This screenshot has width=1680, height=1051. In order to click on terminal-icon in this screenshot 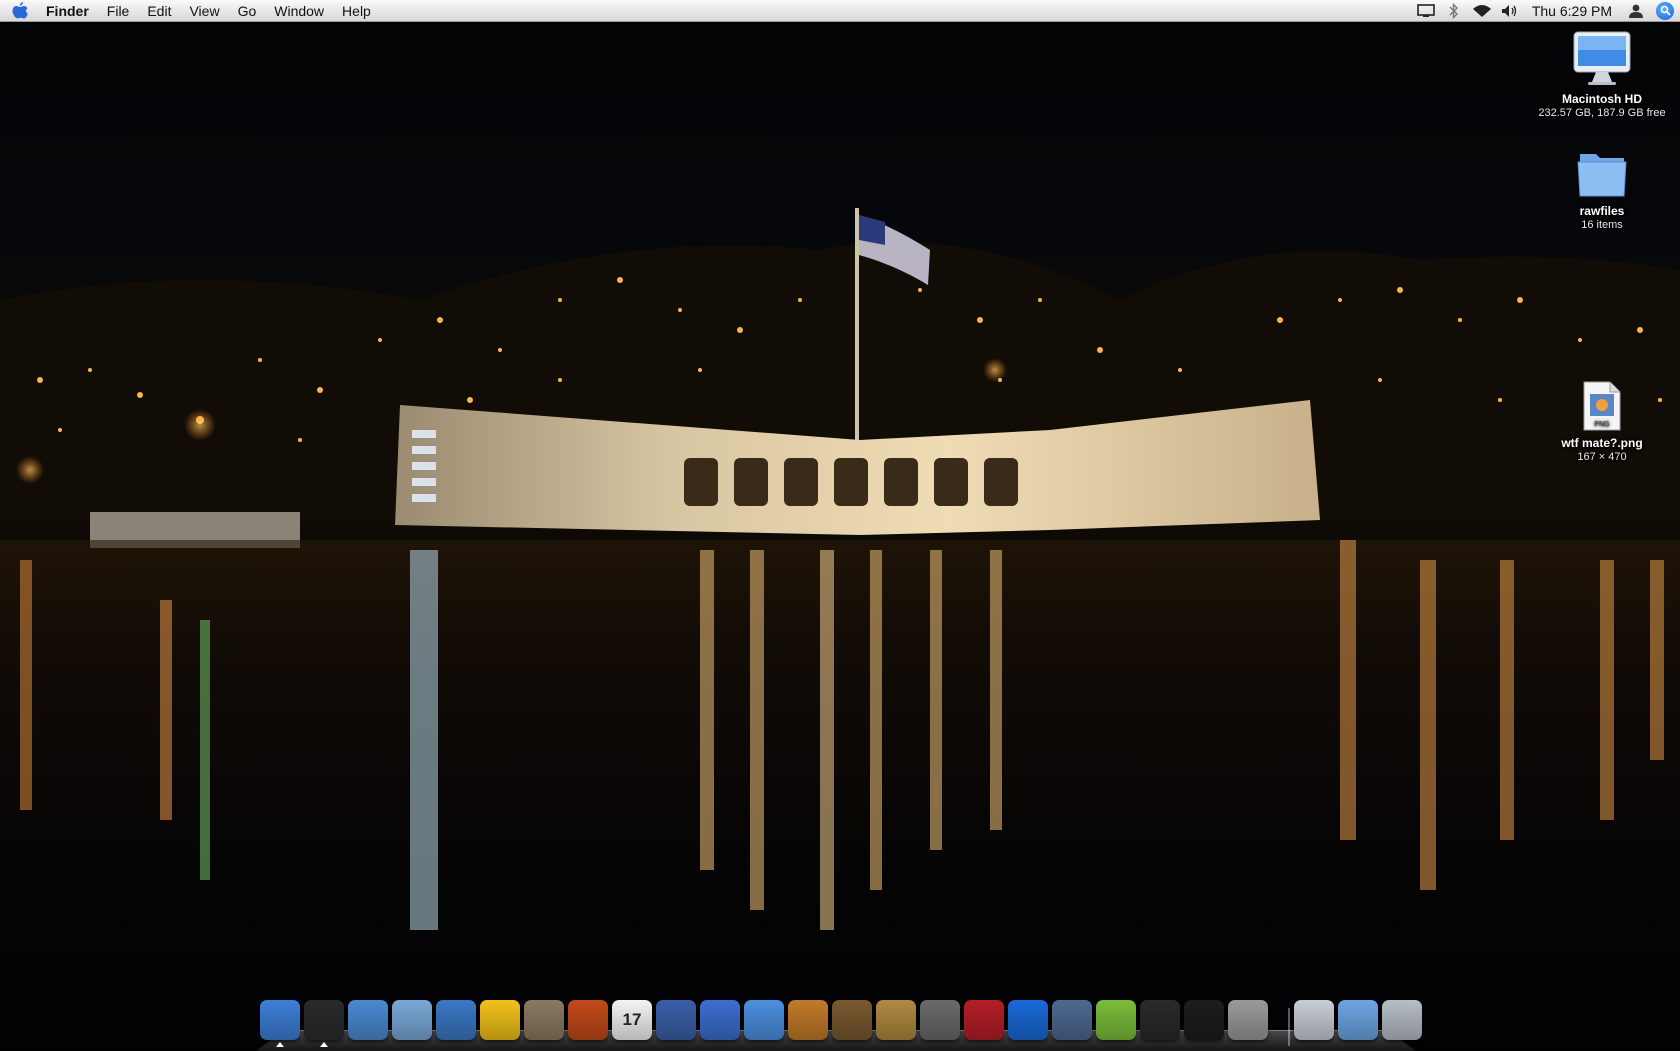, I will do `click(1204, 1020)`.